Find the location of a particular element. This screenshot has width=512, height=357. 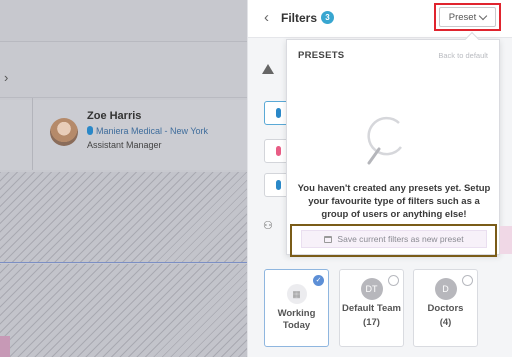

chevron-left-icon: ‹ is located at coordinates (266, 17).